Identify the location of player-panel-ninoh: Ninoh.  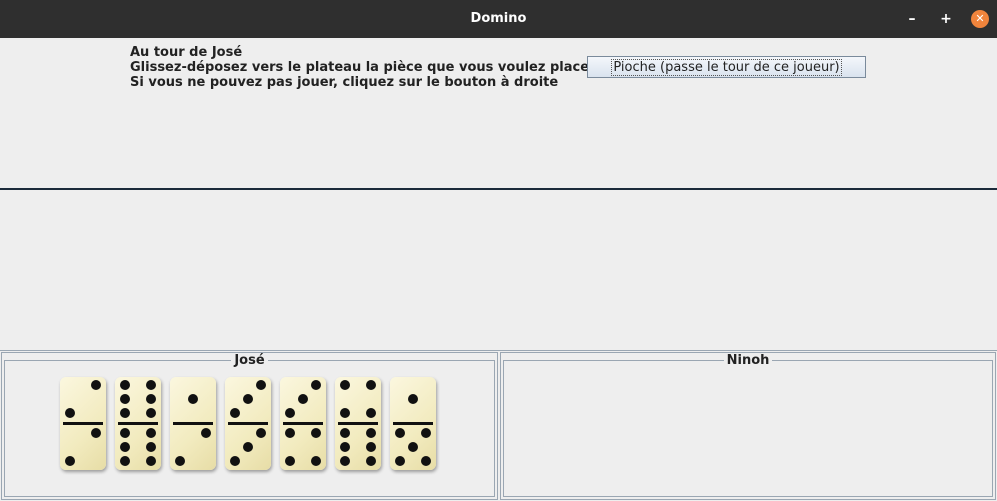
(748, 426).